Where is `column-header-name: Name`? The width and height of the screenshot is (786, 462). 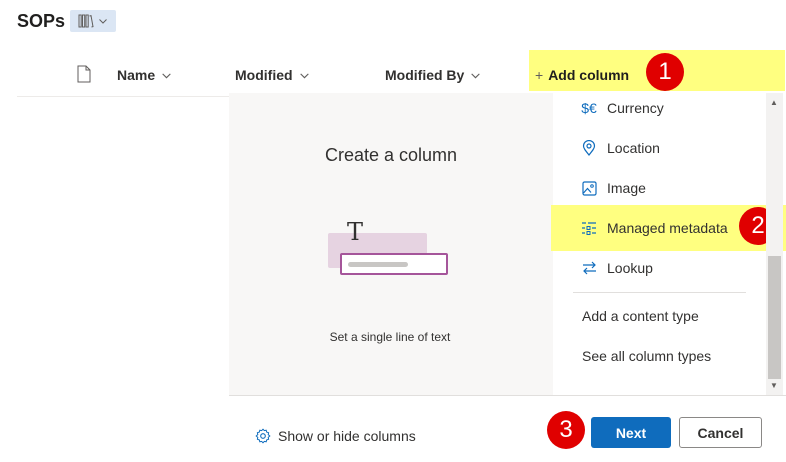 column-header-name: Name is located at coordinates (144, 75).